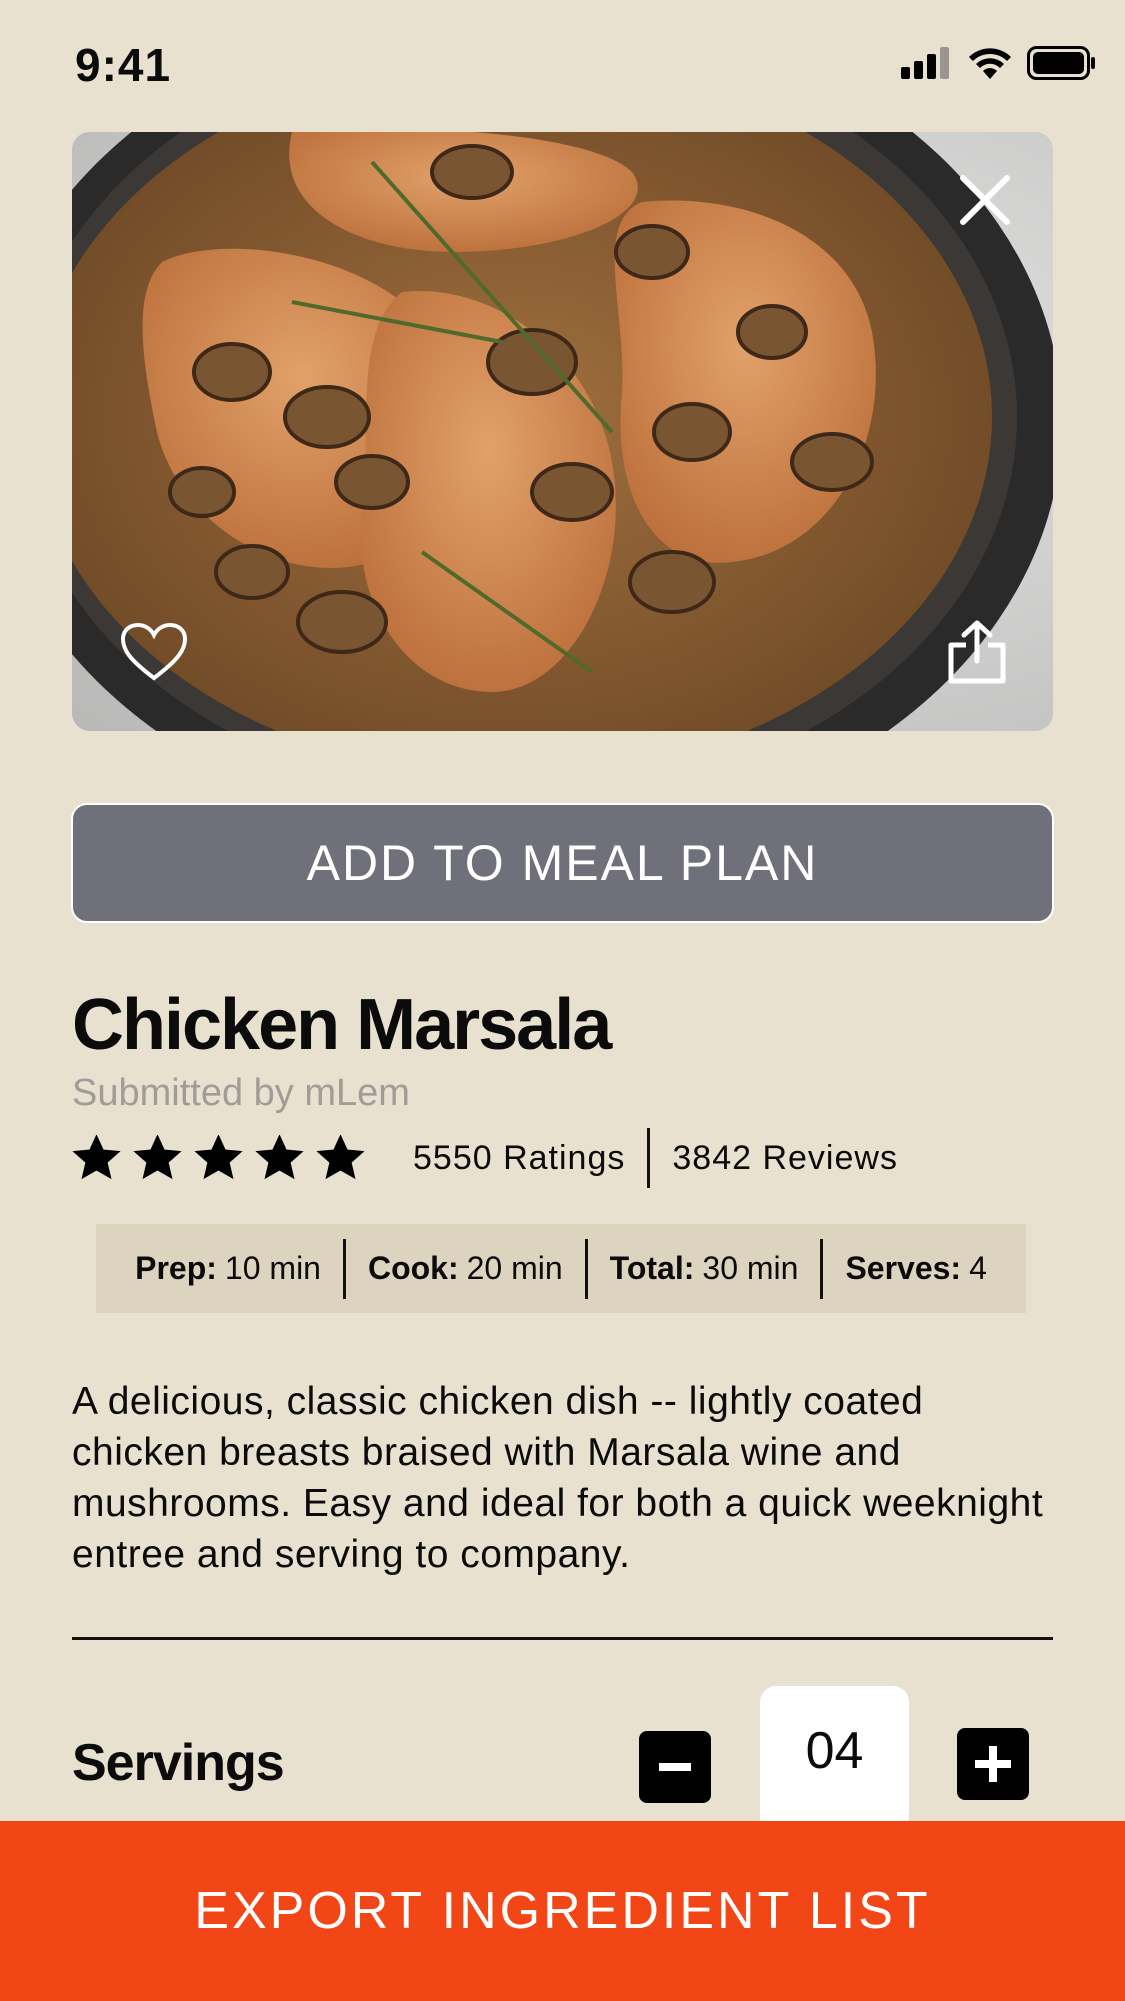  I want to click on stat-label: Prep:, so click(176, 1268).